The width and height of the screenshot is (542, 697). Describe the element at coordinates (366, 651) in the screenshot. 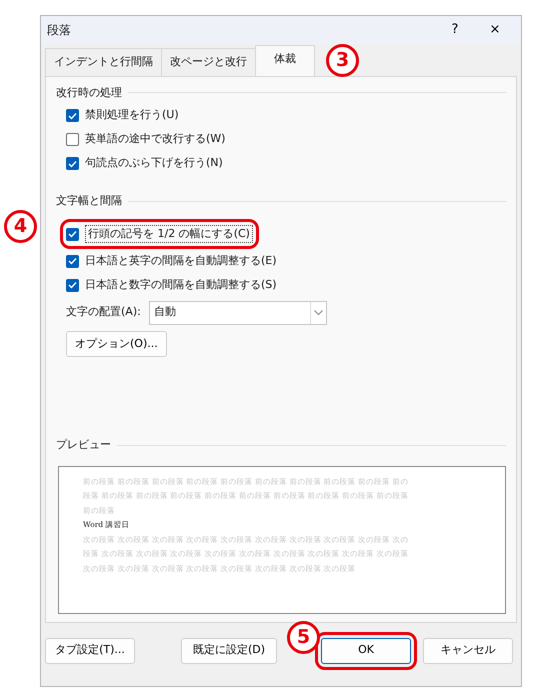

I see `dialog-button: OK` at that location.